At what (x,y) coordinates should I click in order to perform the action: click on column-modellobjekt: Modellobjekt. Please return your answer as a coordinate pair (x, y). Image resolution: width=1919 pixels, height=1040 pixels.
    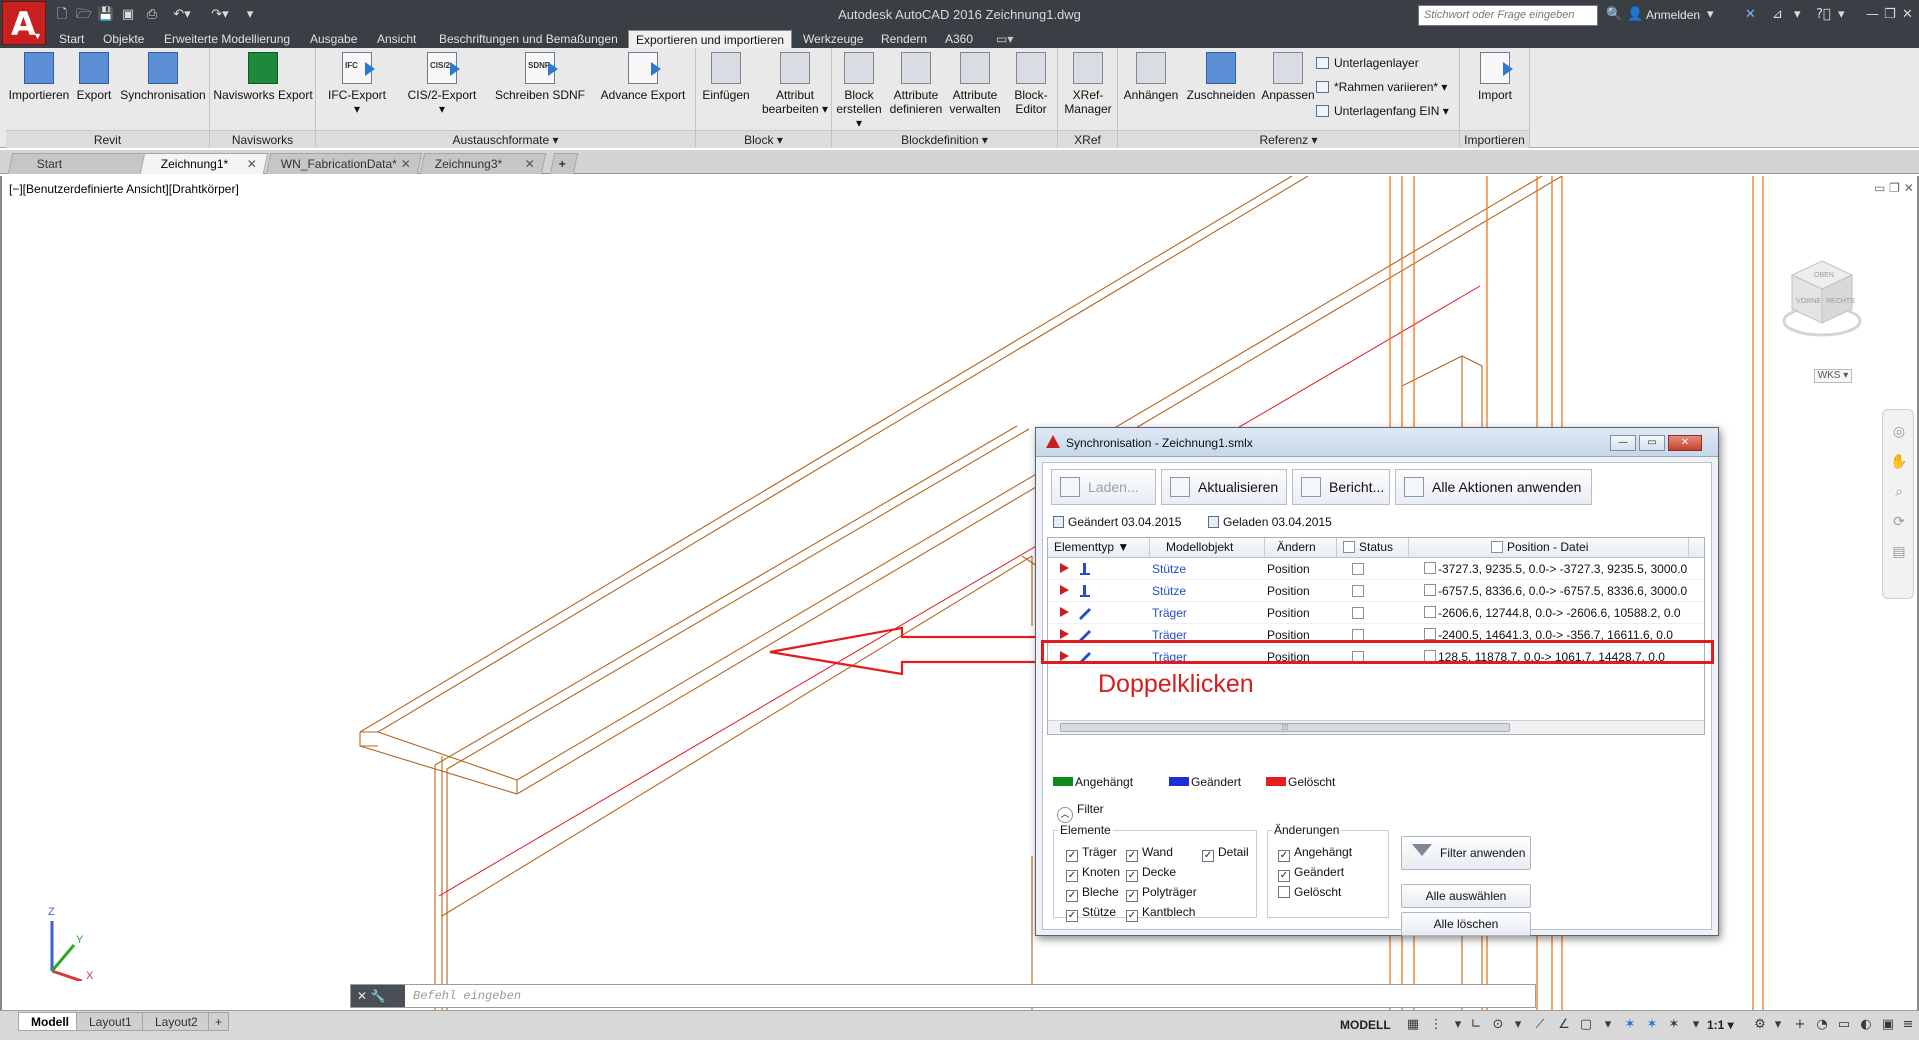
    Looking at the image, I should click on (1207, 547).